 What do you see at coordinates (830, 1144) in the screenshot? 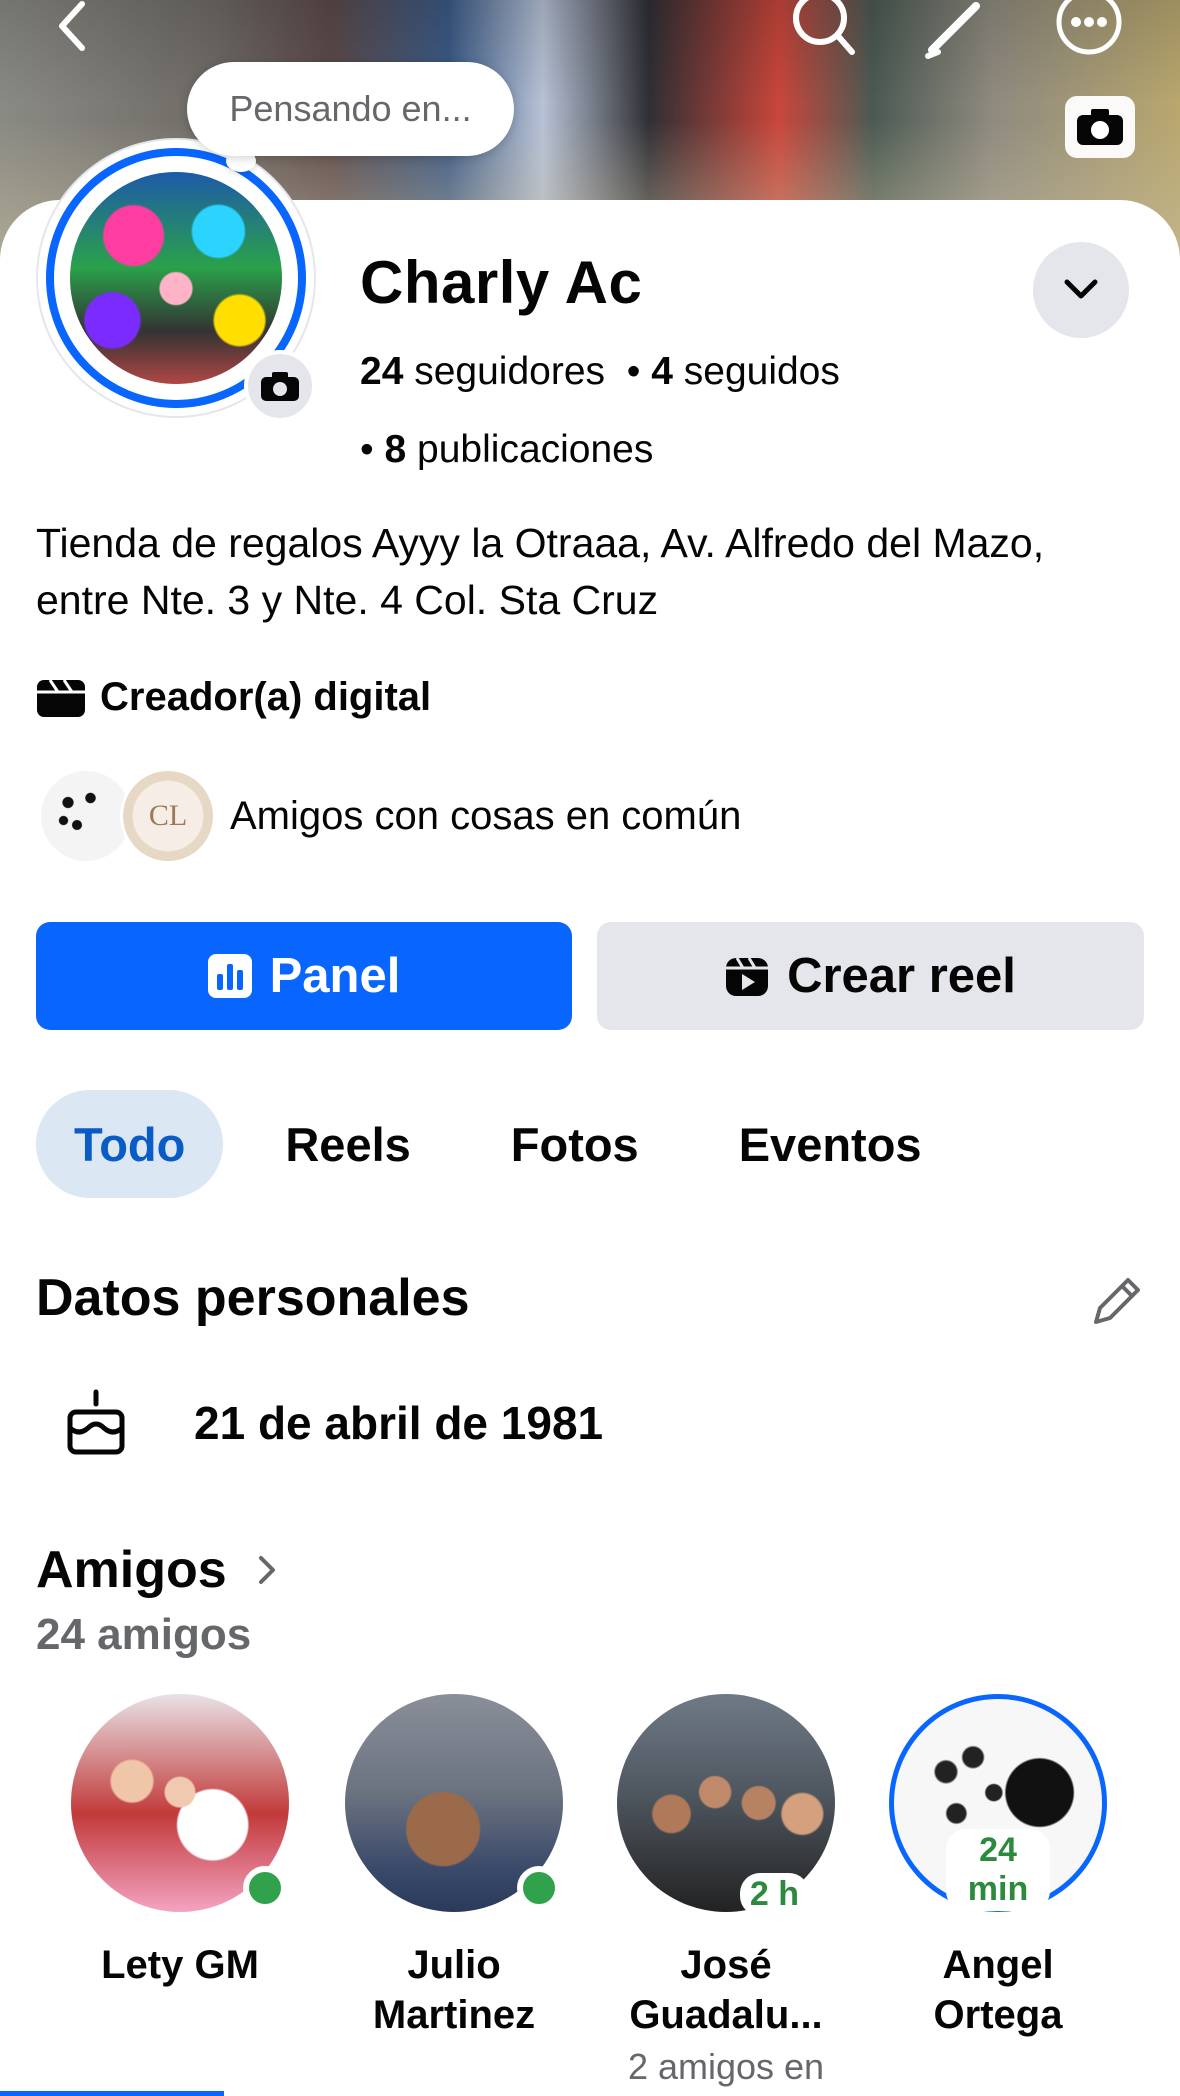
I see `tab-eventos: Eventos` at bounding box center [830, 1144].